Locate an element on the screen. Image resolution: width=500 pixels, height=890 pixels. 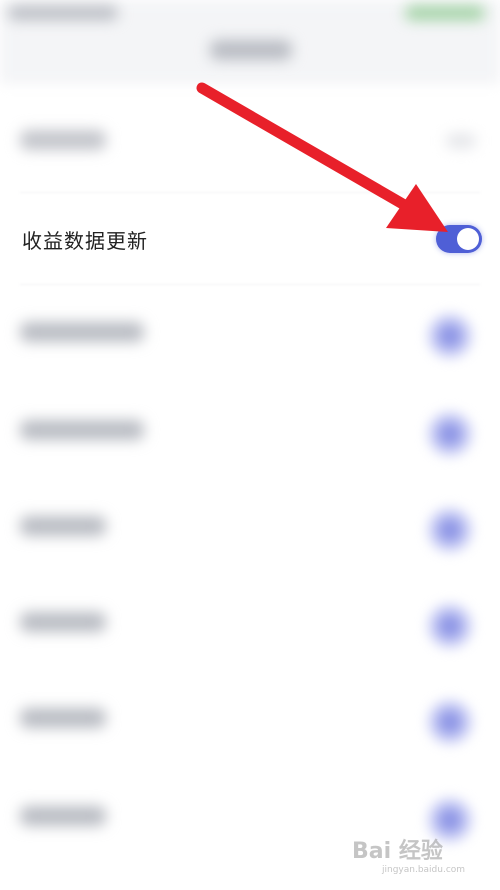
baidu-jingyan-watermark: Bai 经验 jingyan.baidu.com is located at coordinates (412, 858).